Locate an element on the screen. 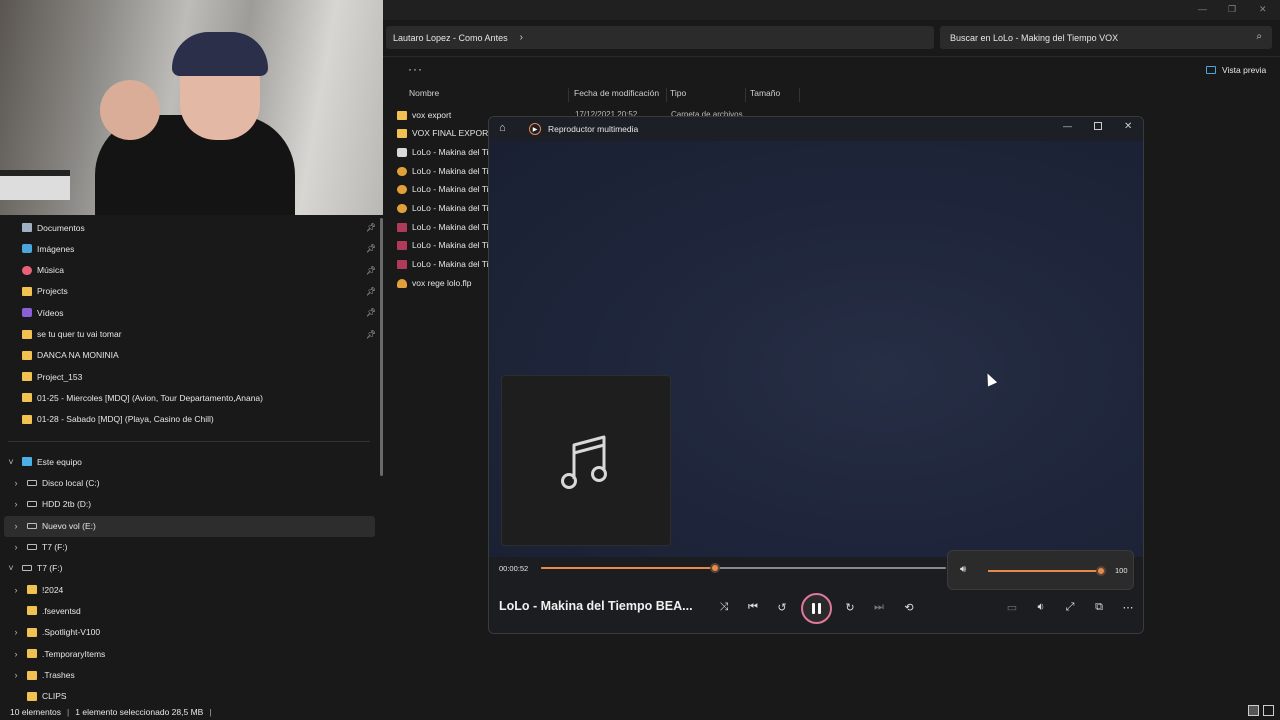 The height and width of the screenshot is (720, 1280). search-icon: ⌕ is located at coordinates (1259, 36).